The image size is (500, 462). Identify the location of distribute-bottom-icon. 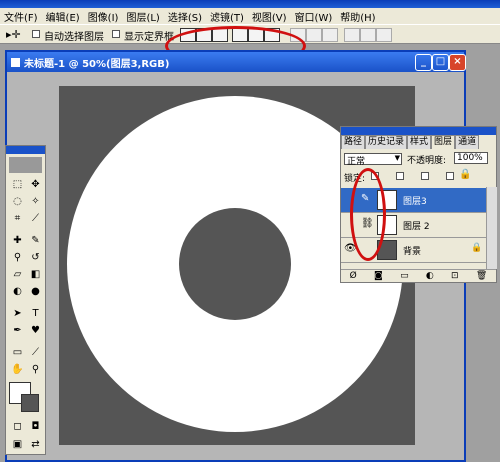
(330, 35).